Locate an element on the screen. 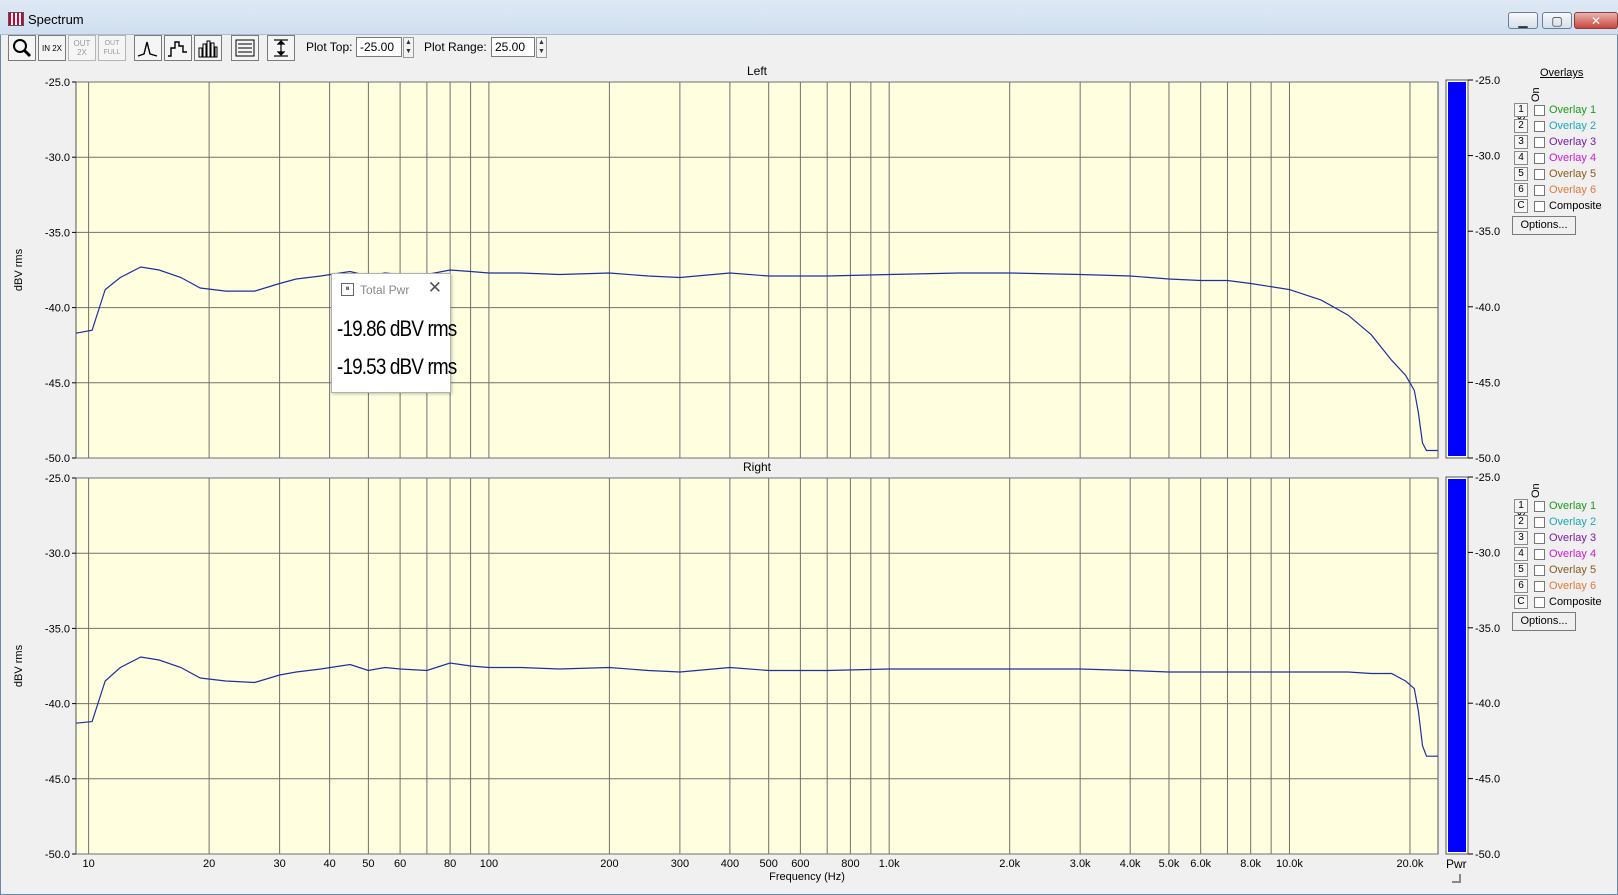 The width and height of the screenshot is (1618, 895). overlay-row: C Composite is located at coordinates (1564, 206).